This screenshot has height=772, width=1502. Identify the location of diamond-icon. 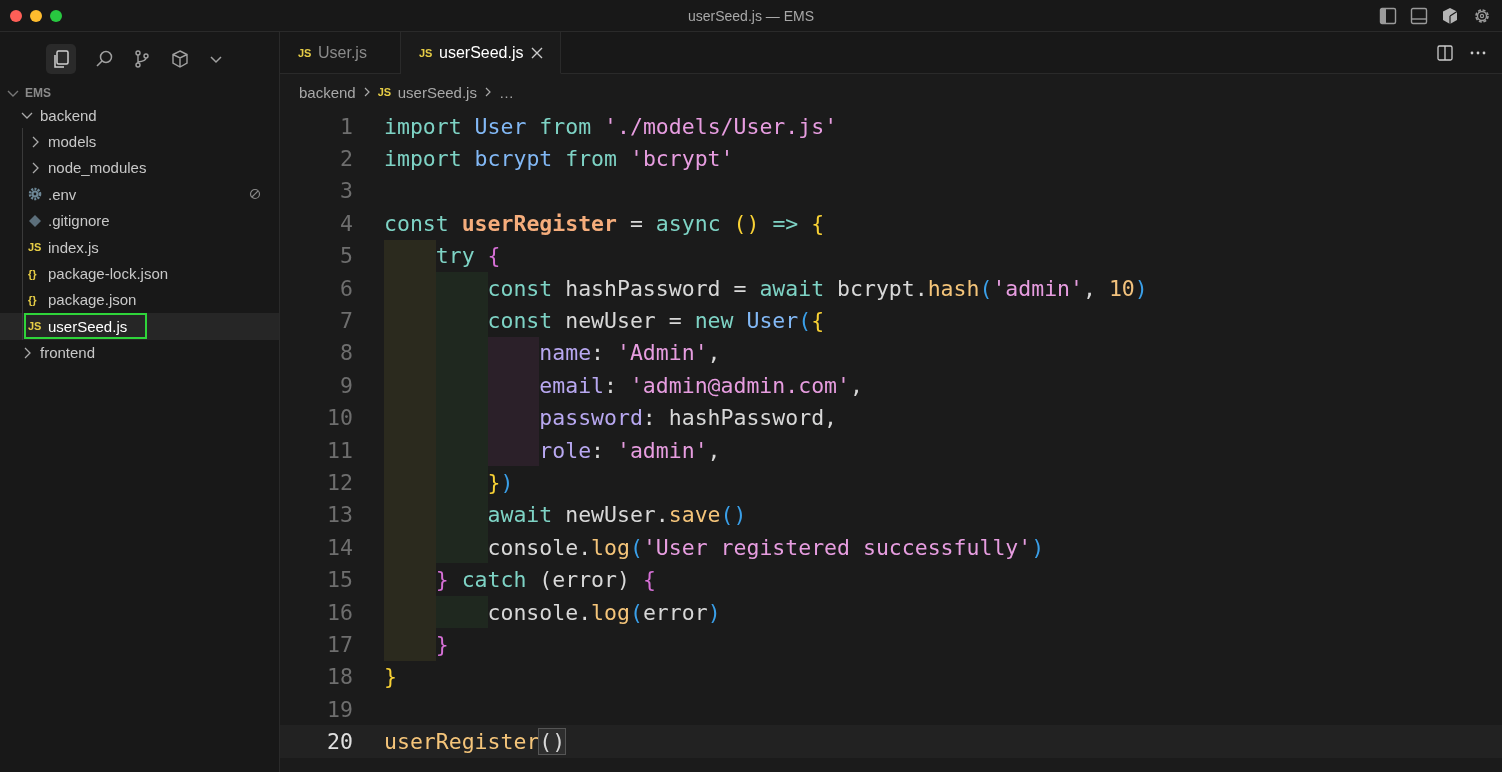
(35, 220).